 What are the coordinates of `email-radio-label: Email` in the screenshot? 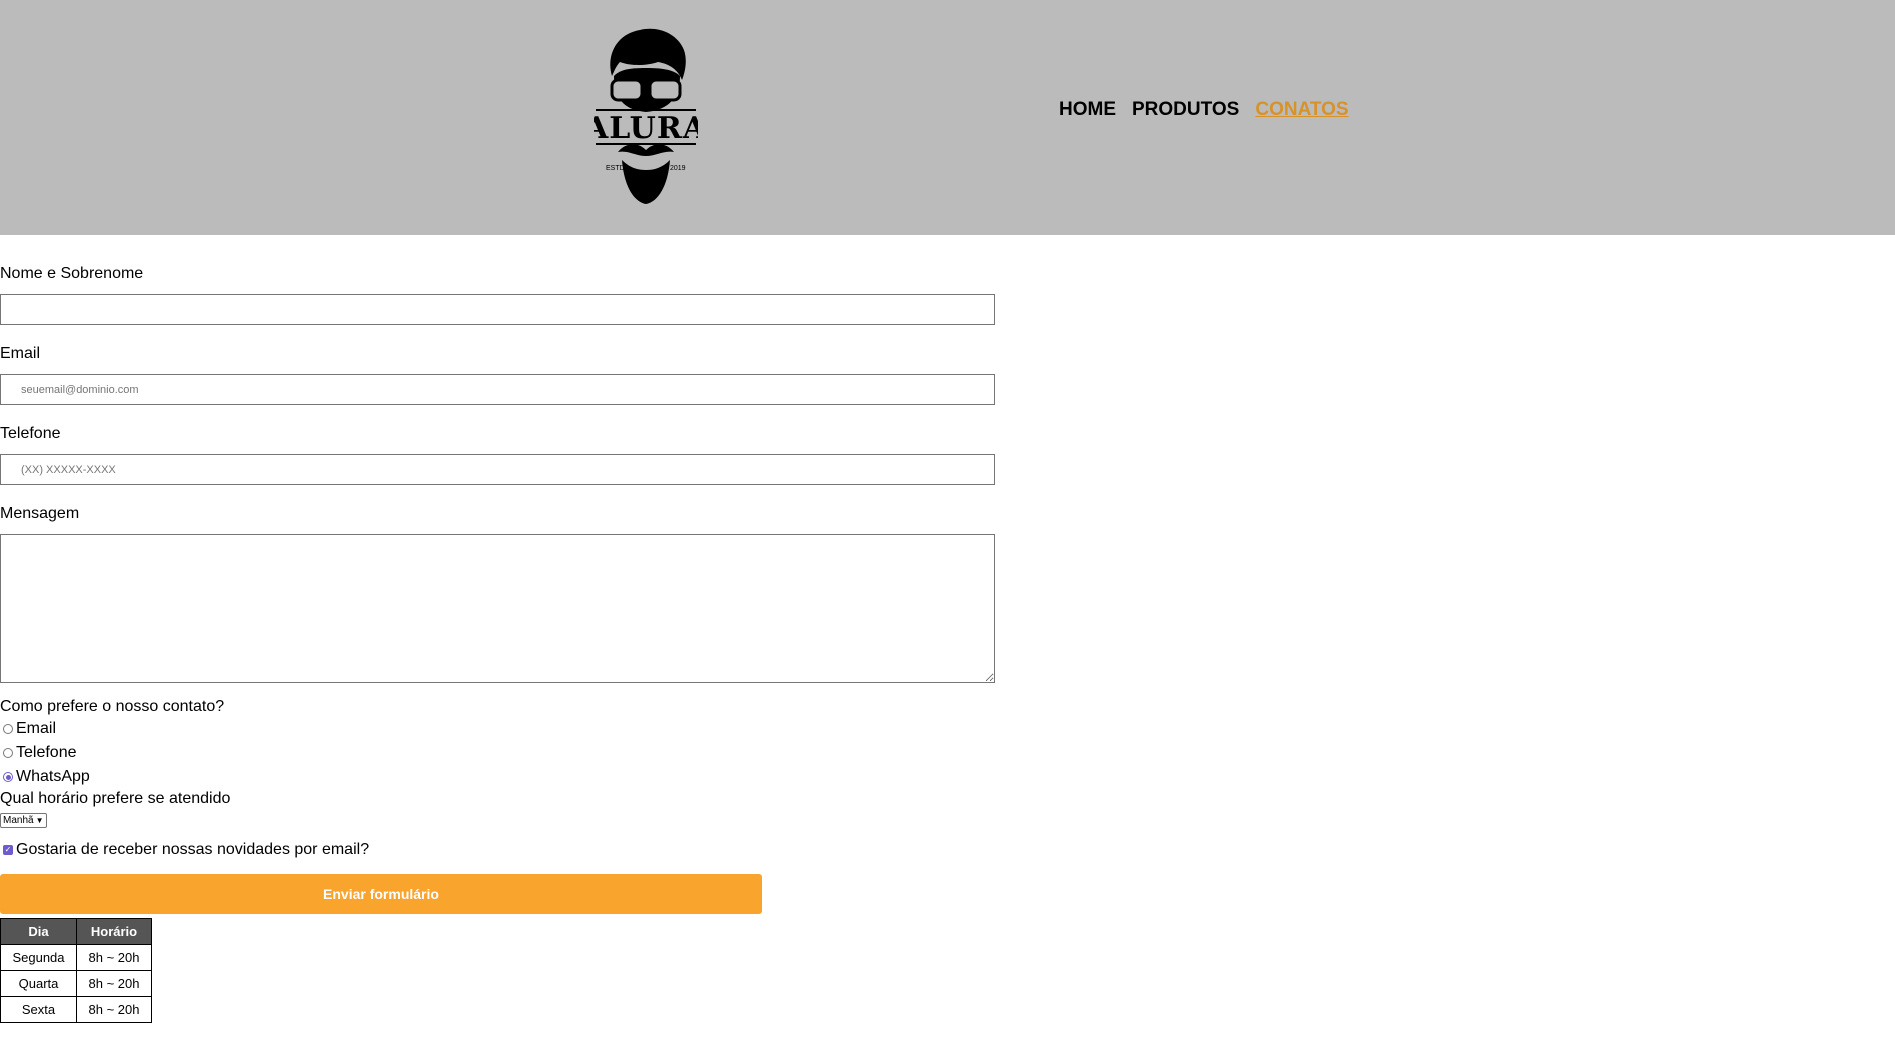 It's located at (36, 728).